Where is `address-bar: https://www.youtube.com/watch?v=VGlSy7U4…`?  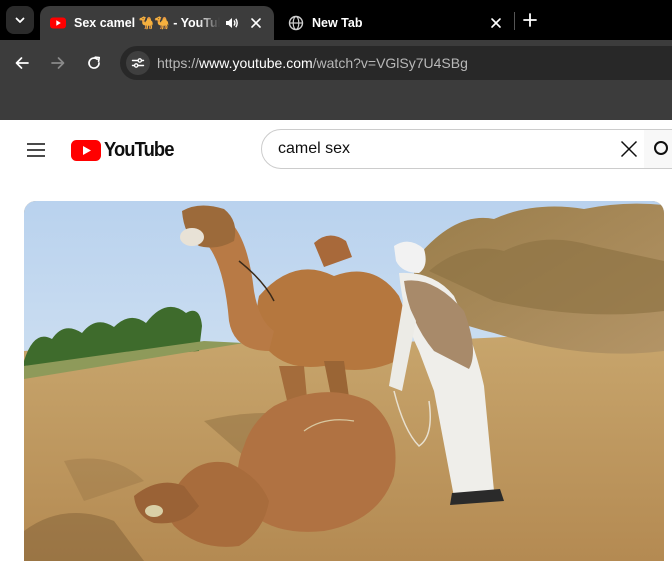
address-bar: https://www.youtube.com/watch?v=VGlSy7U4… is located at coordinates (396, 63).